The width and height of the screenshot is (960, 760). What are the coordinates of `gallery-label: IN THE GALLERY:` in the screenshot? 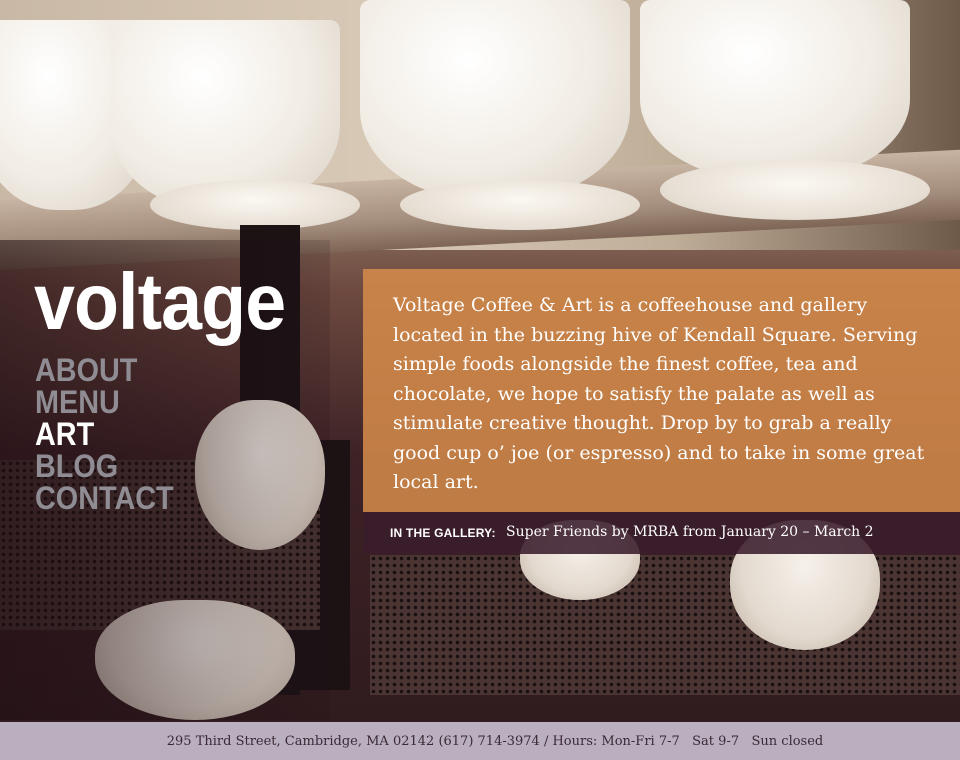 It's located at (443, 533).